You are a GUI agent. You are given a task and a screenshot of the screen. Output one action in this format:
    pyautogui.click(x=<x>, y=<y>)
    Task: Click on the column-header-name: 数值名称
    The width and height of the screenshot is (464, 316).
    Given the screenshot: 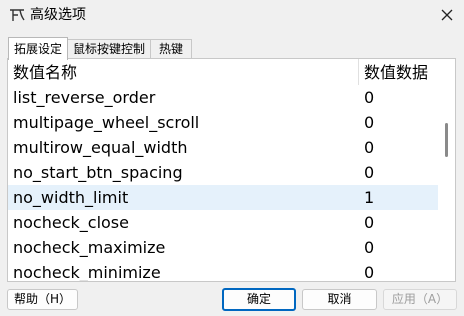 What is the action you would take?
    pyautogui.click(x=45, y=73)
    